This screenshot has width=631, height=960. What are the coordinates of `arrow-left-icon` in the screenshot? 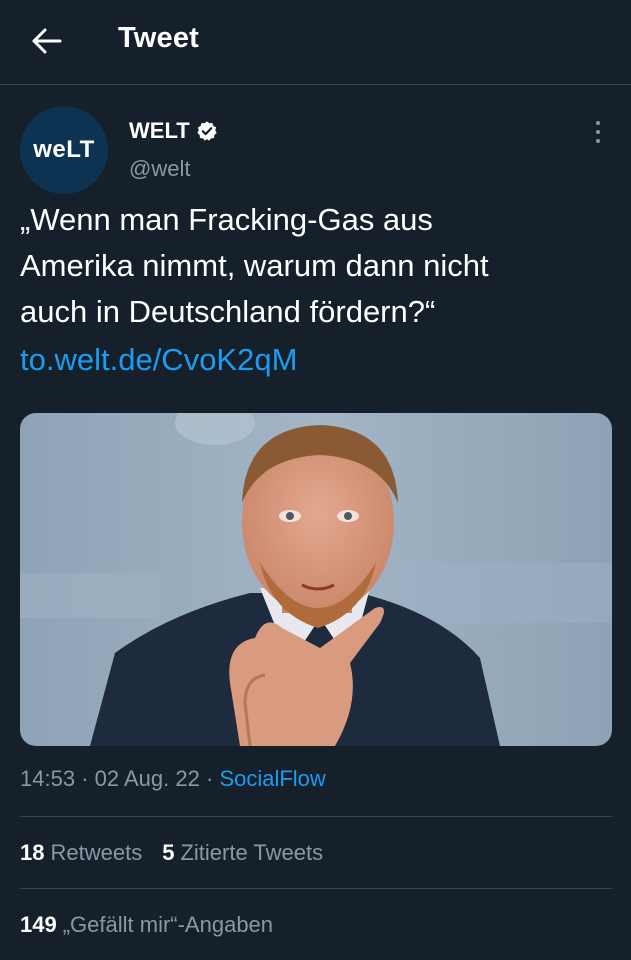 It's located at (47, 41).